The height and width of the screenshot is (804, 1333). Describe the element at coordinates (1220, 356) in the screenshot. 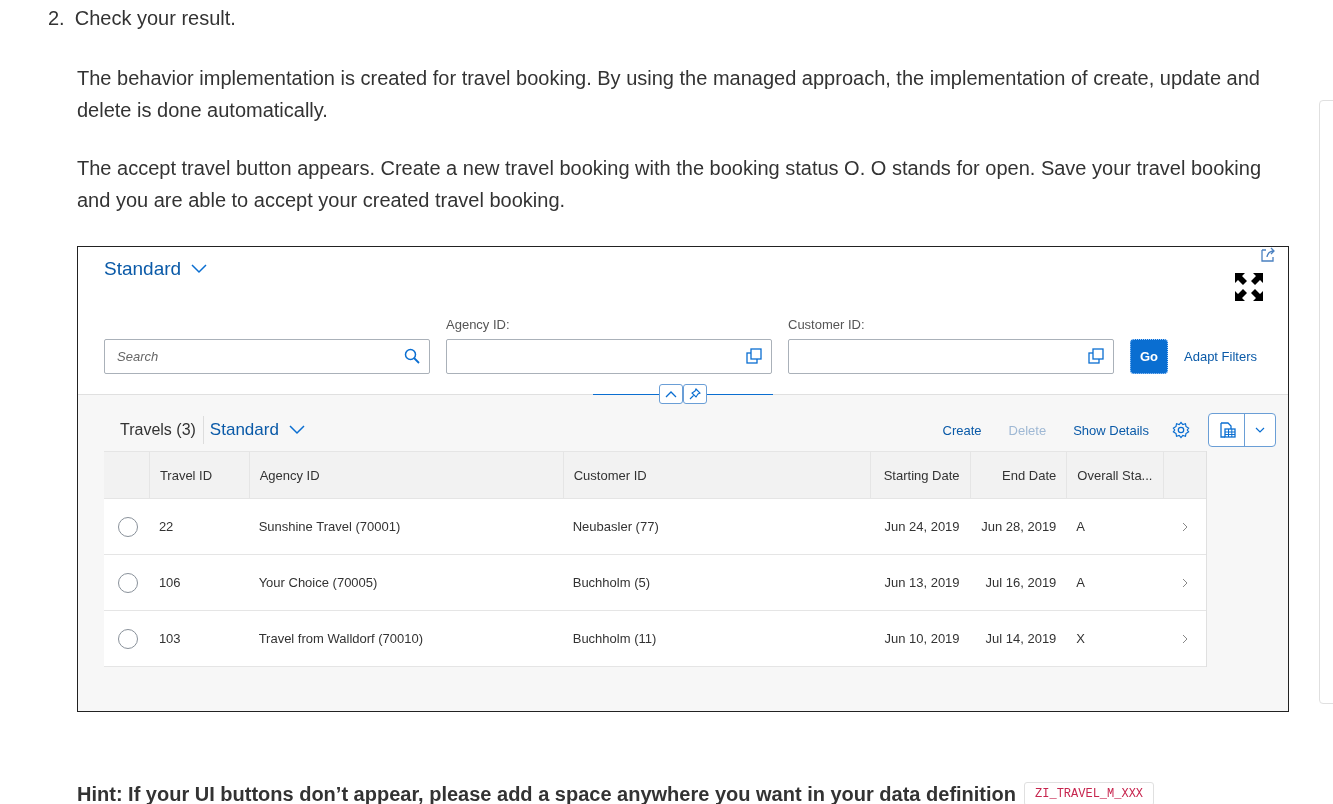

I see `adapt-filters-link: Adapt Filters` at that location.